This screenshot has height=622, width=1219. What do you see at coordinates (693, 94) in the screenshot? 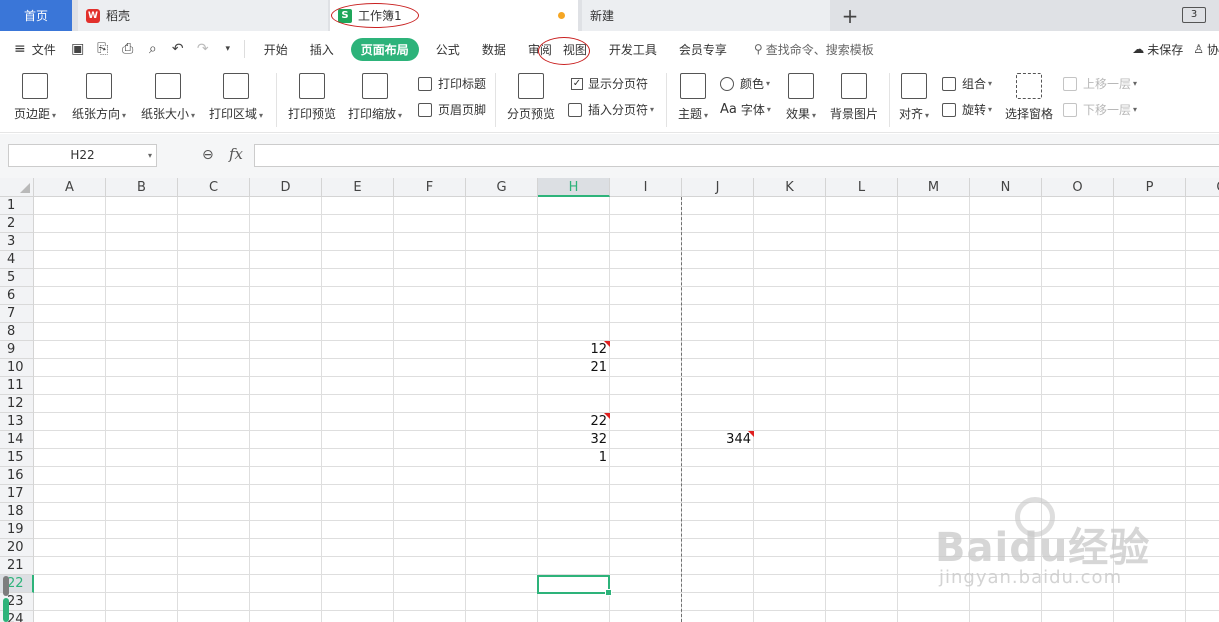
I see `theme-button: 主题 ▾` at bounding box center [693, 94].